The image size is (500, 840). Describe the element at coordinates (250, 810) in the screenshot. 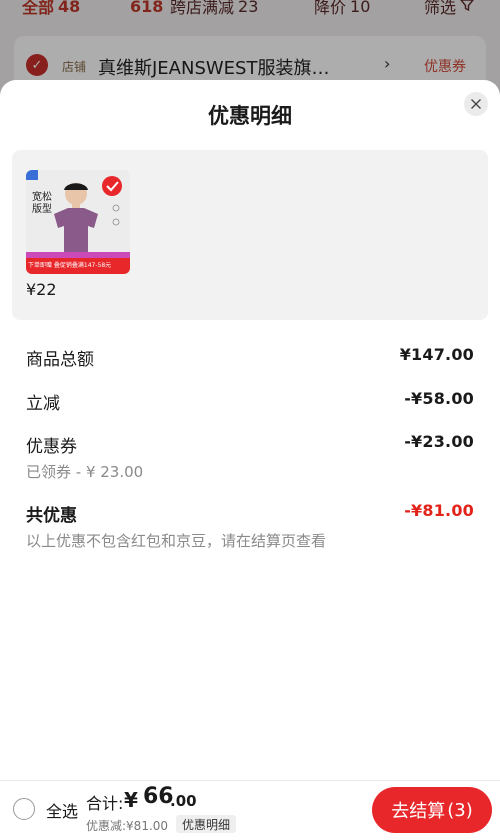

I see `checkout-bar: 全选 合计: ¥ 66 .00 优惠减:¥81.00 优惠明细 去结算 (3)` at that location.